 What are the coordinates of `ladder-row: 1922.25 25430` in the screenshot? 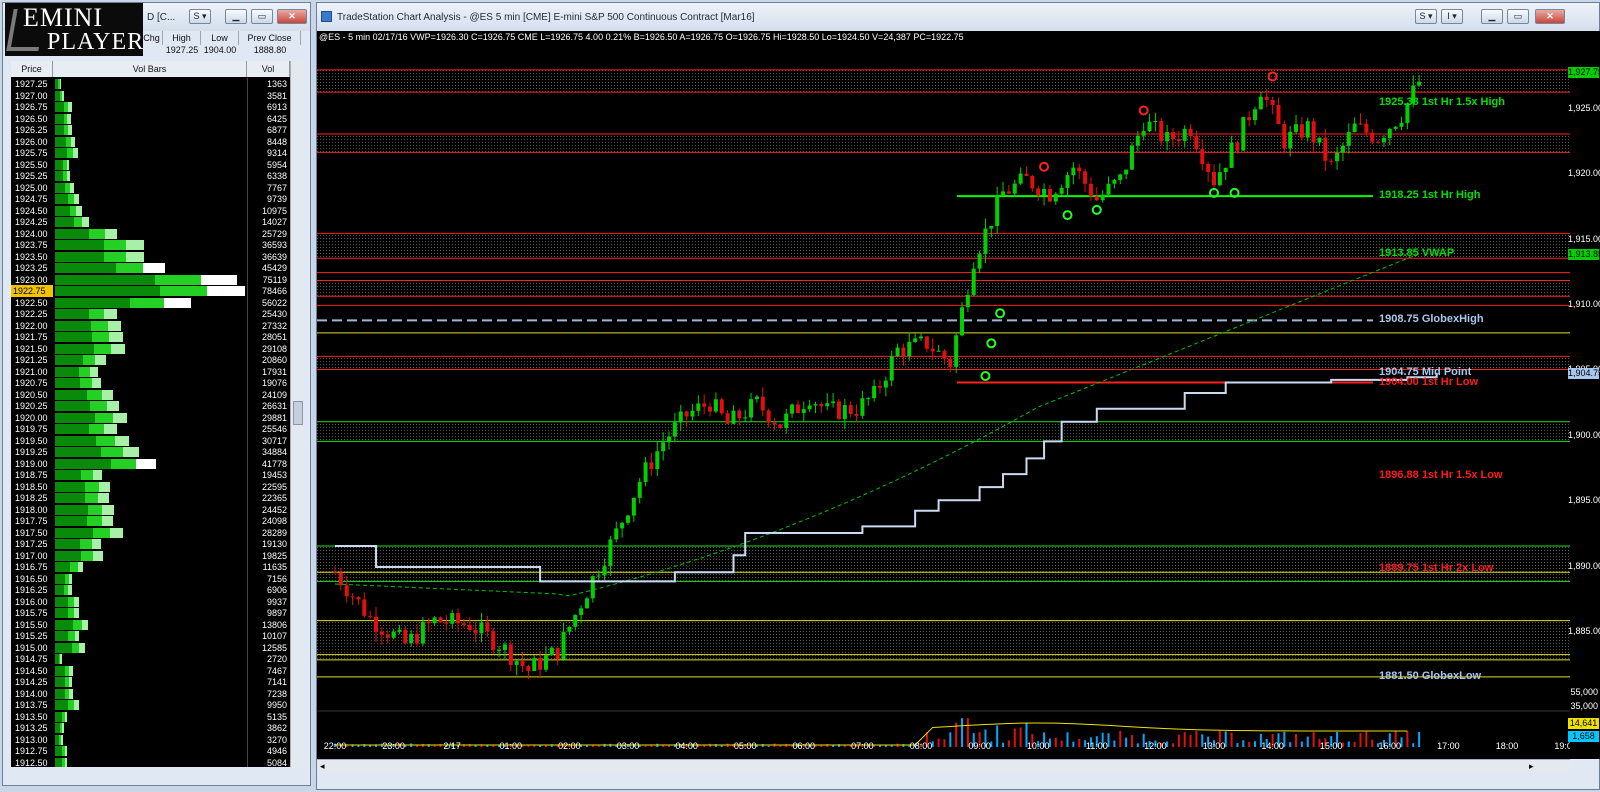 It's located at (150, 314).